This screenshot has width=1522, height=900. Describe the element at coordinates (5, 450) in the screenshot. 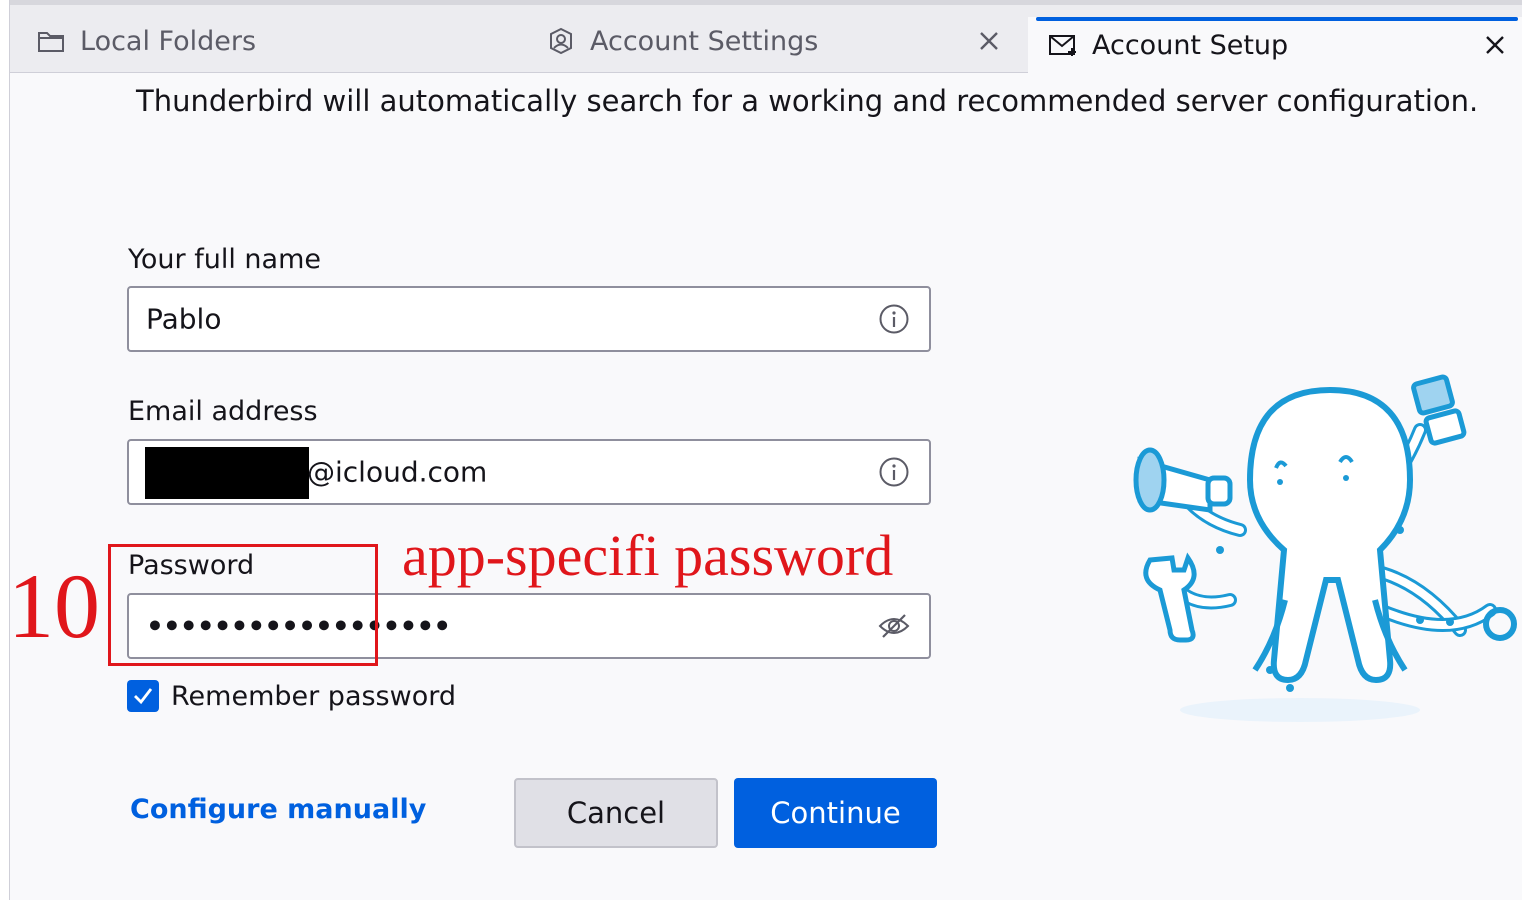

I see `window-left-edge` at that location.